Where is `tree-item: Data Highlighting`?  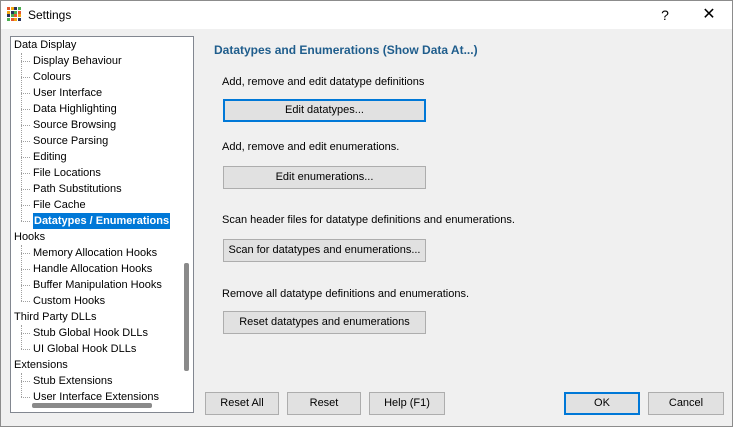 tree-item: Data Highlighting is located at coordinates (75, 109).